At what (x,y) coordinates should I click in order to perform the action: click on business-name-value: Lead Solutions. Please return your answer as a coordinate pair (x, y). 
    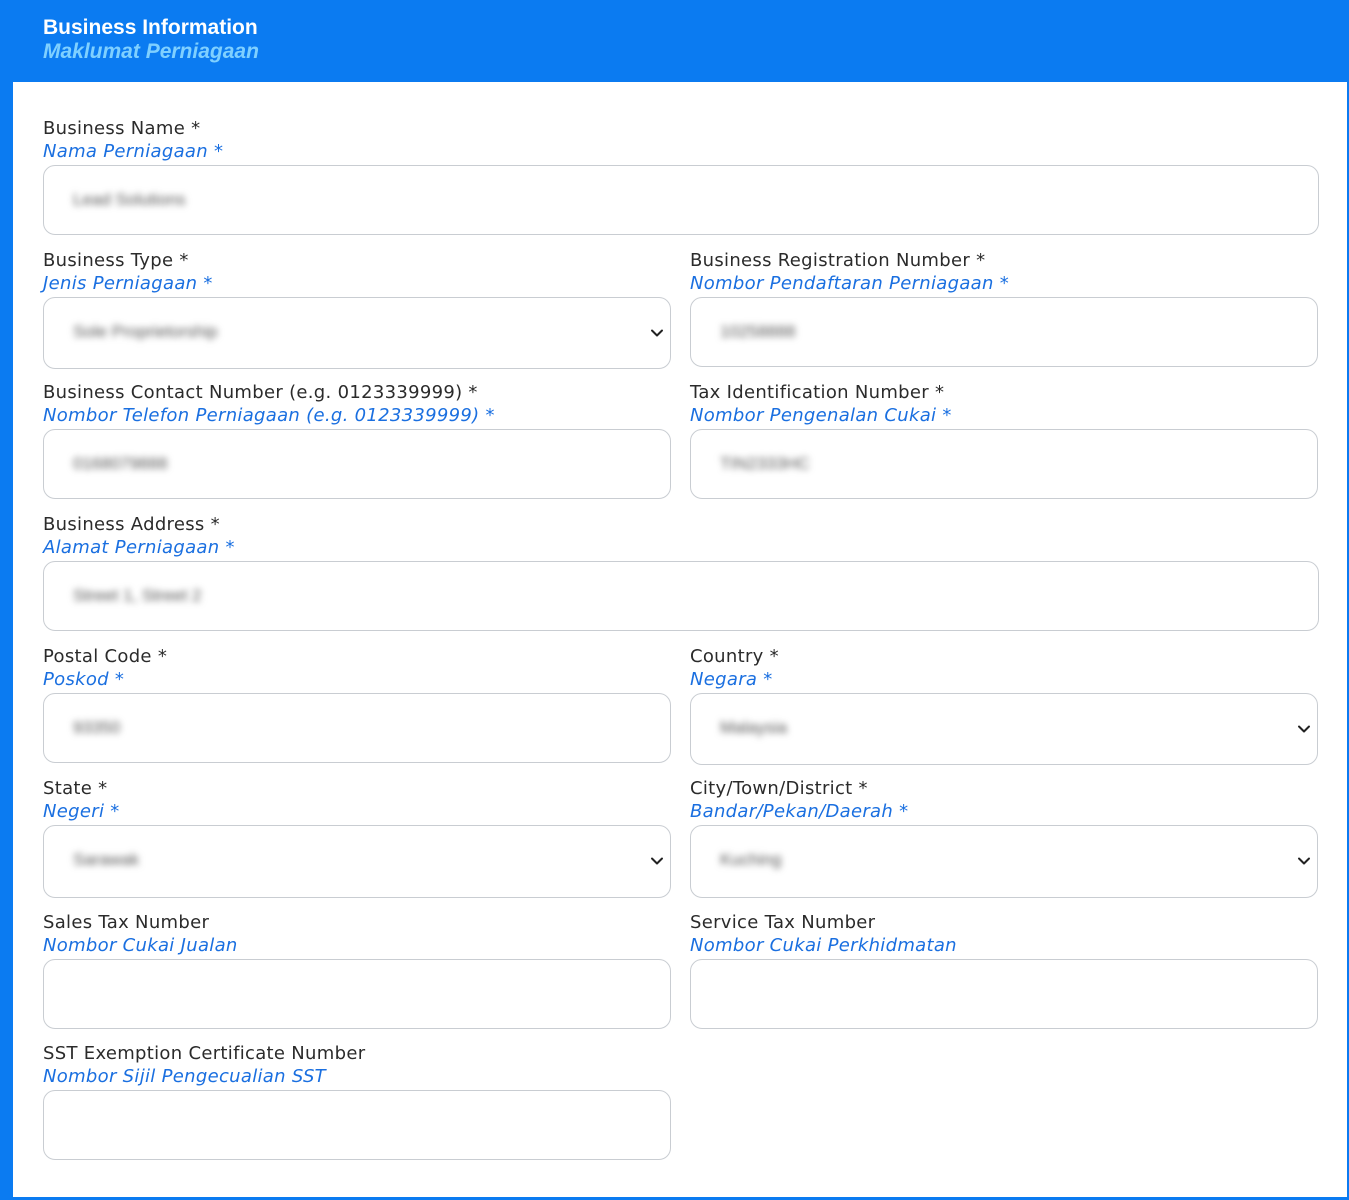
    Looking at the image, I should click on (129, 199).